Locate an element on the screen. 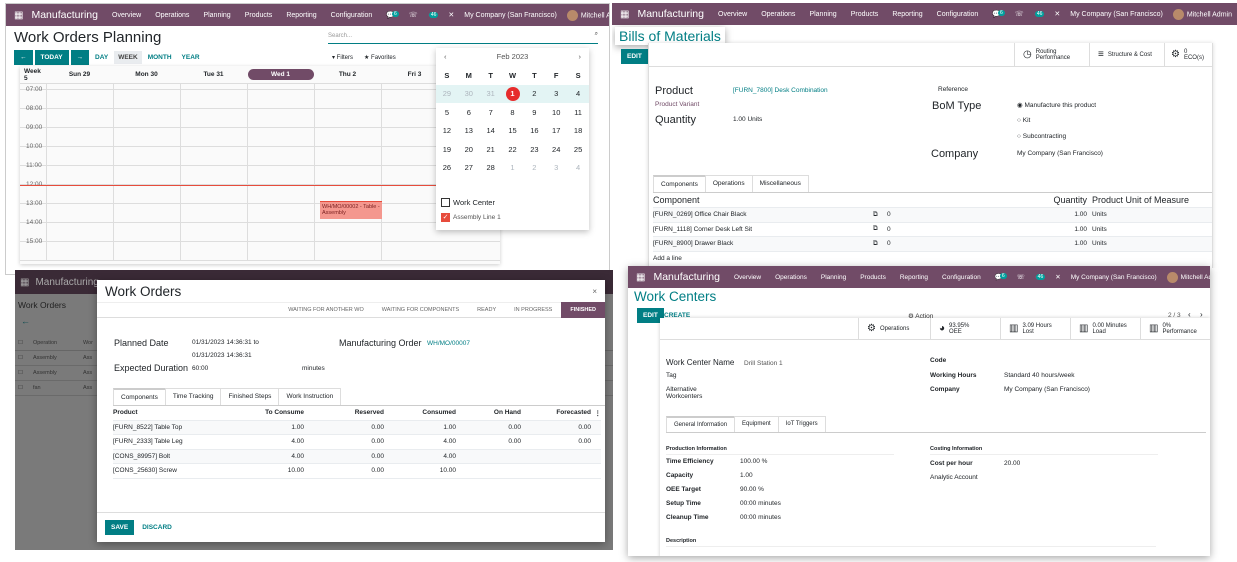 Image resolution: width=1237 pixels, height=562 pixels. close-icon: × is located at coordinates (594, 291).